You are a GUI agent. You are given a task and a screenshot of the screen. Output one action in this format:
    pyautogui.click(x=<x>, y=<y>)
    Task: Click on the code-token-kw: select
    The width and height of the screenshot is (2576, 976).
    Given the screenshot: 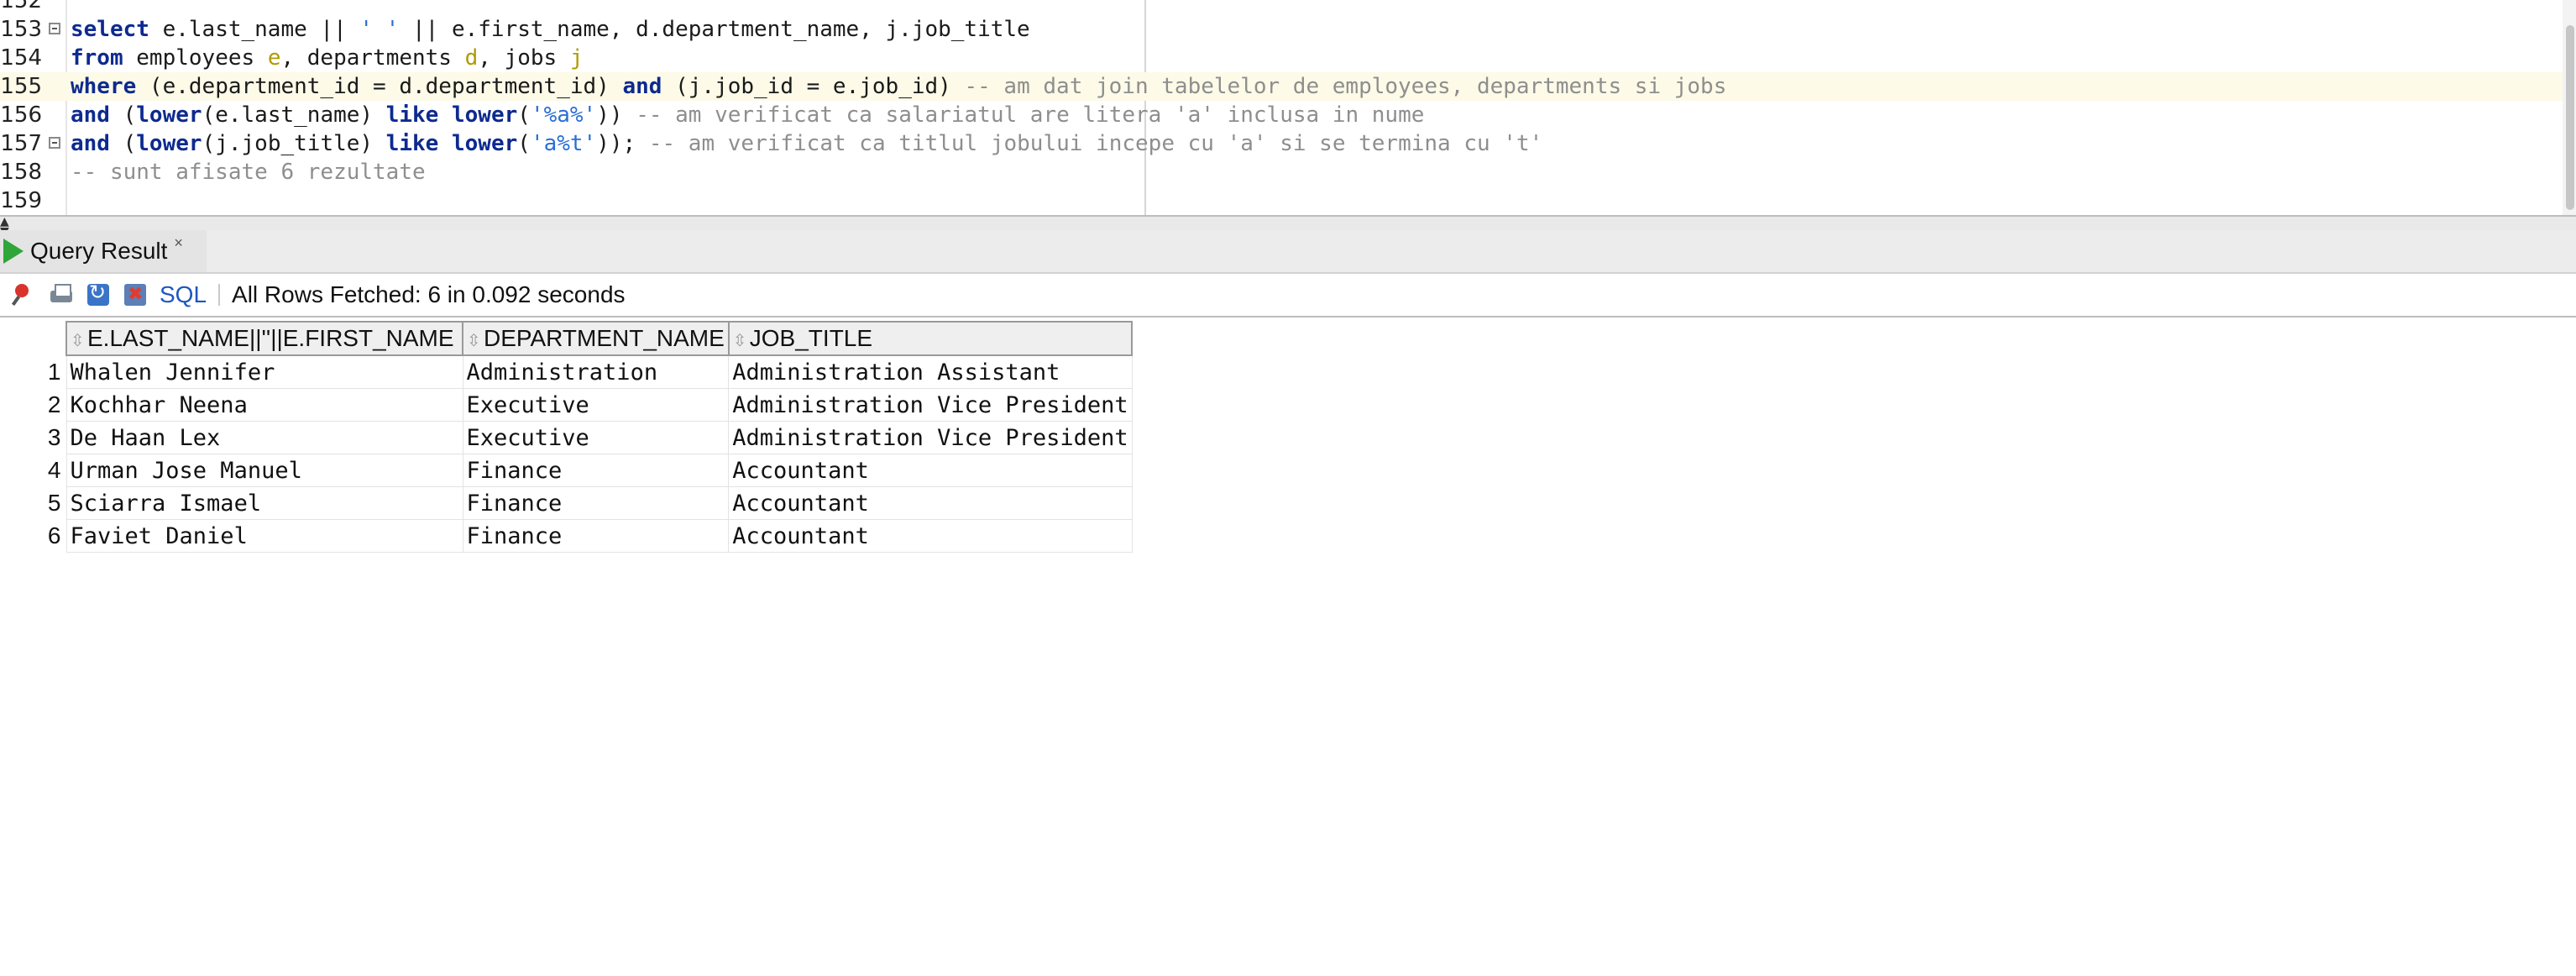 What is the action you would take?
    pyautogui.click(x=110, y=29)
    